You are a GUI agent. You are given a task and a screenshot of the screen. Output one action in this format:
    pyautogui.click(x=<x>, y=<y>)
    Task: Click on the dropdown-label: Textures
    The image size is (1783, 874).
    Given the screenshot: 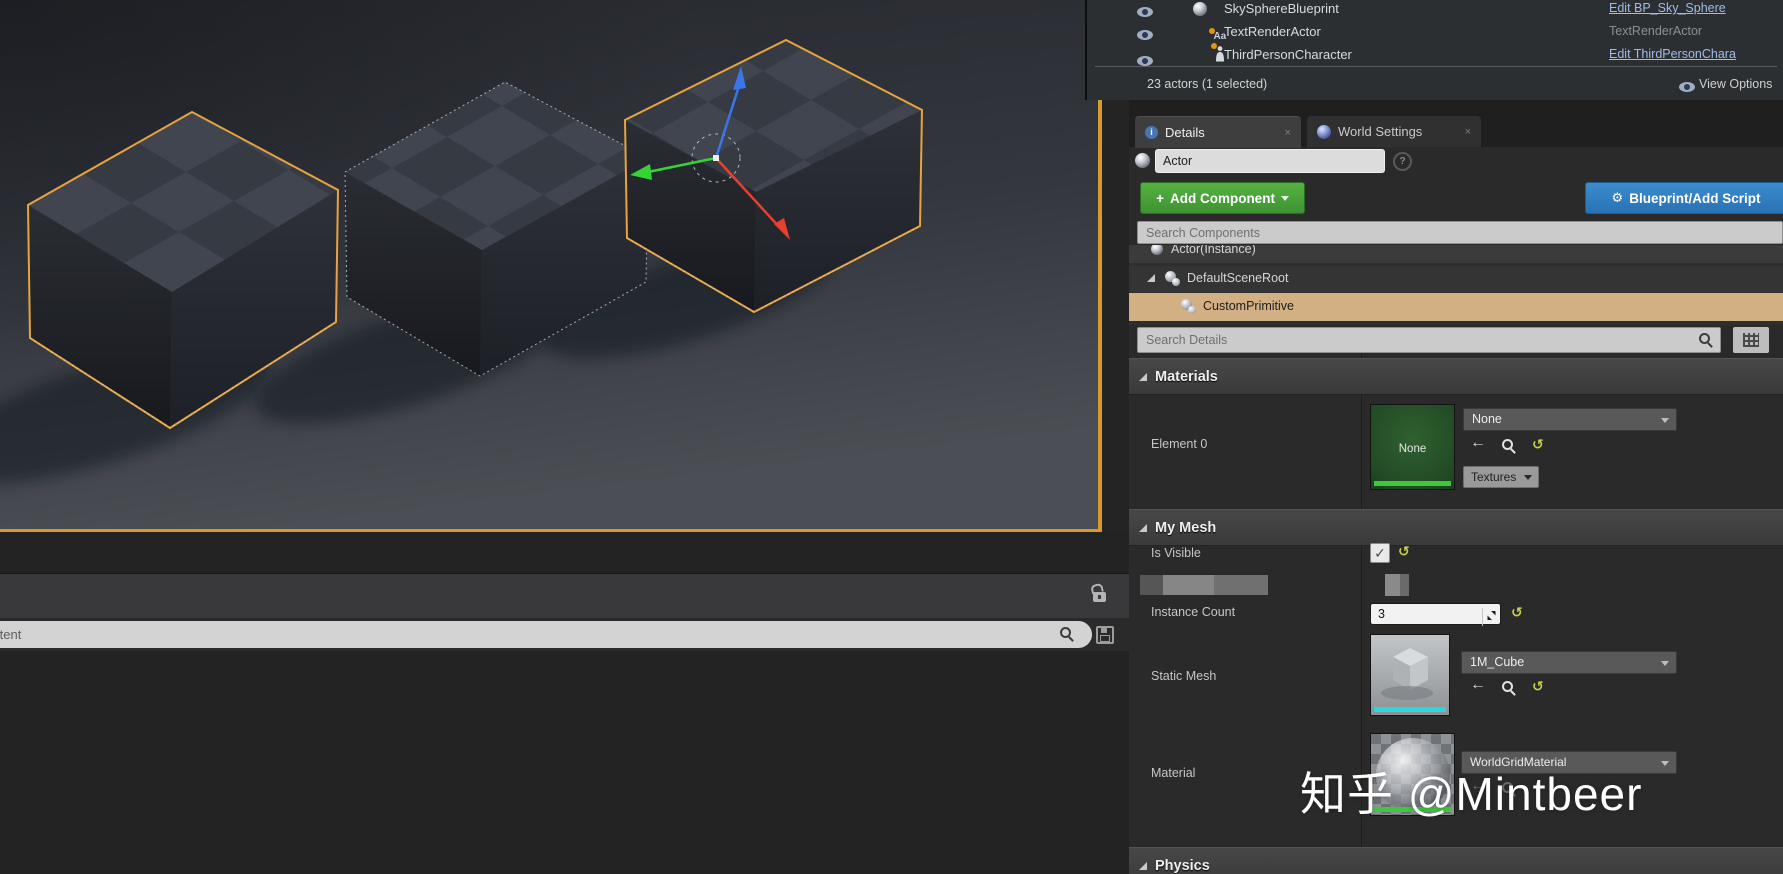 What is the action you would take?
    pyautogui.click(x=1494, y=477)
    